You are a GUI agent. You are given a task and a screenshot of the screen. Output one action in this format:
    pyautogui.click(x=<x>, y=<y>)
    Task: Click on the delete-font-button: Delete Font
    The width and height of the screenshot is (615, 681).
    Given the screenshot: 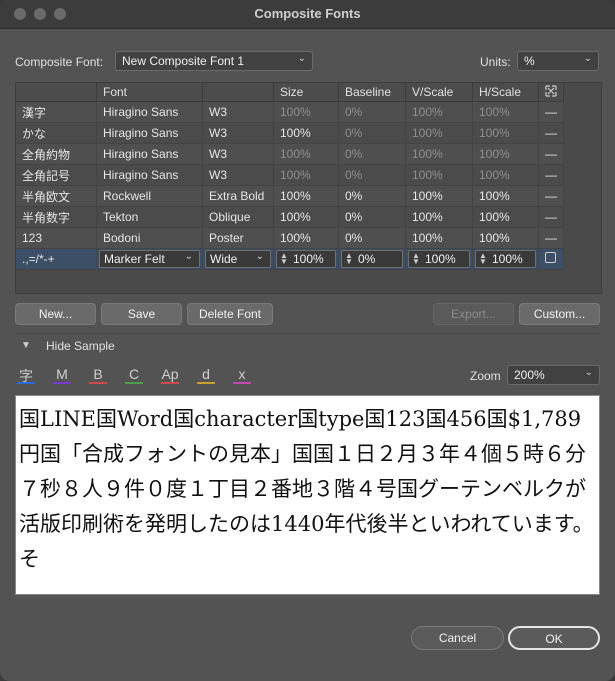 What is the action you would take?
    pyautogui.click(x=230, y=314)
    